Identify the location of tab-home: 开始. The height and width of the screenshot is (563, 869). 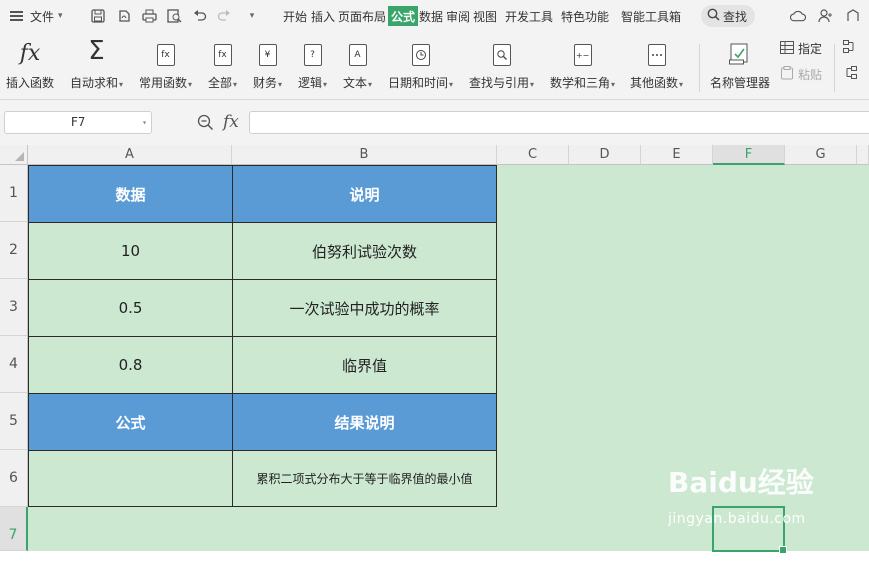
(295, 16).